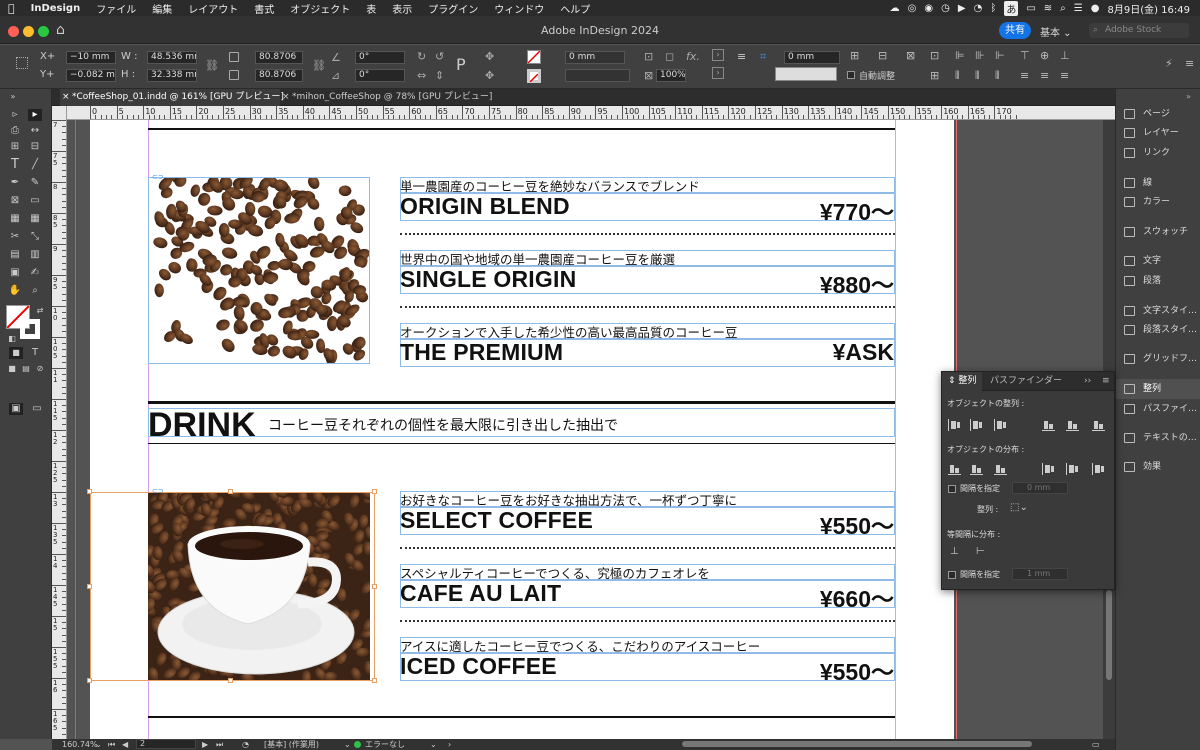 The height and width of the screenshot is (750, 1200). I want to click on distribute-top-icon, so click(954, 469).